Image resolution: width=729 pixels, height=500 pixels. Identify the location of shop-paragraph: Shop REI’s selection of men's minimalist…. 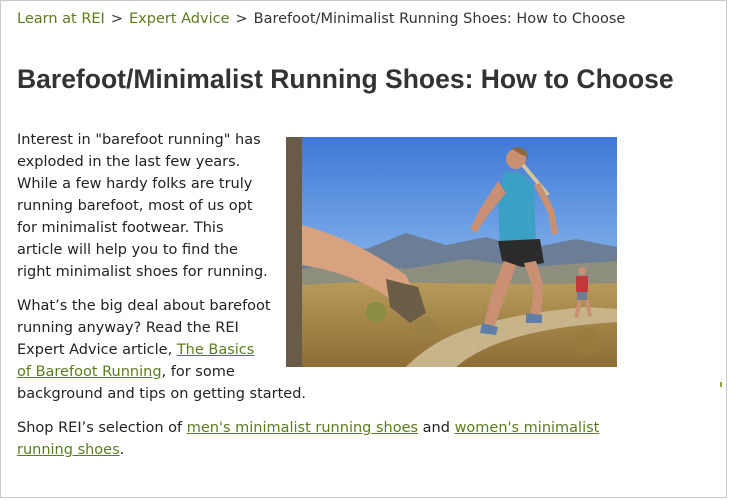
(317, 439).